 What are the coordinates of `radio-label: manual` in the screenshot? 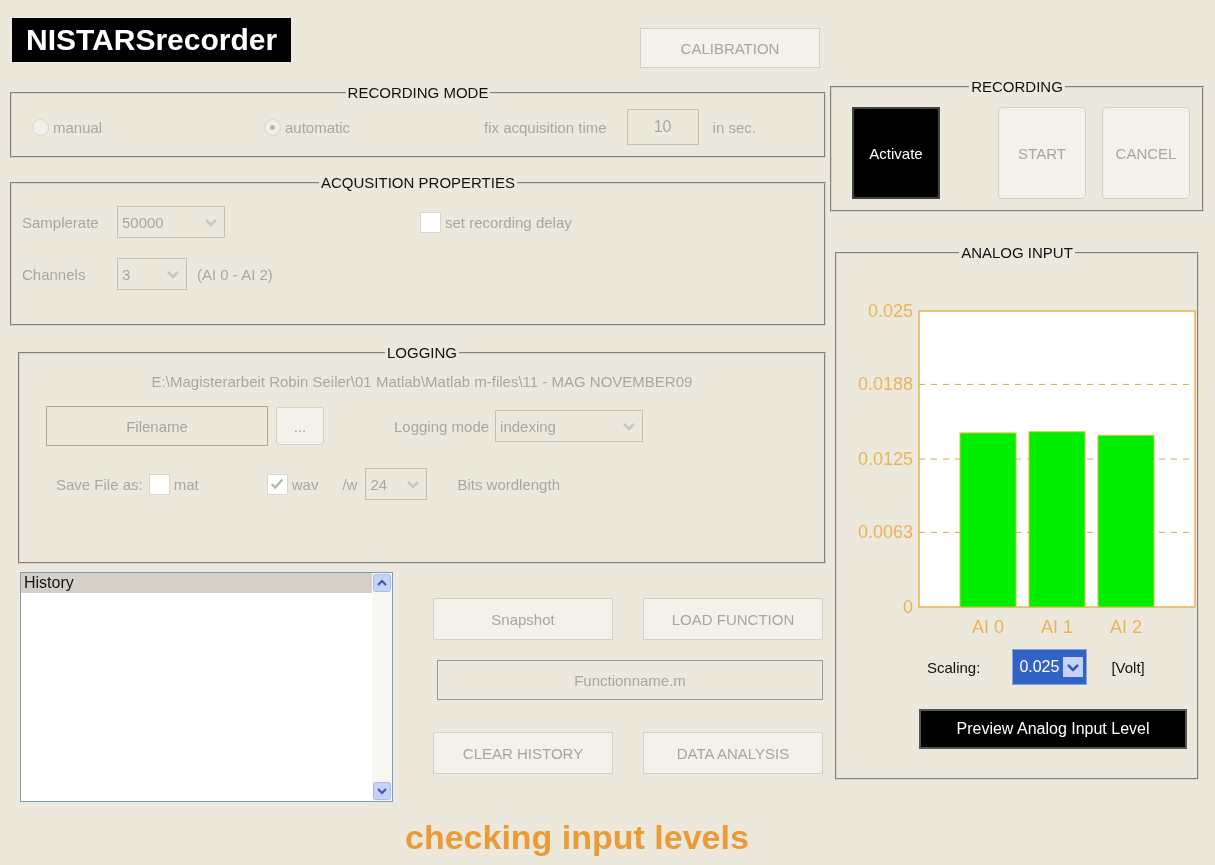 It's located at (78, 127).